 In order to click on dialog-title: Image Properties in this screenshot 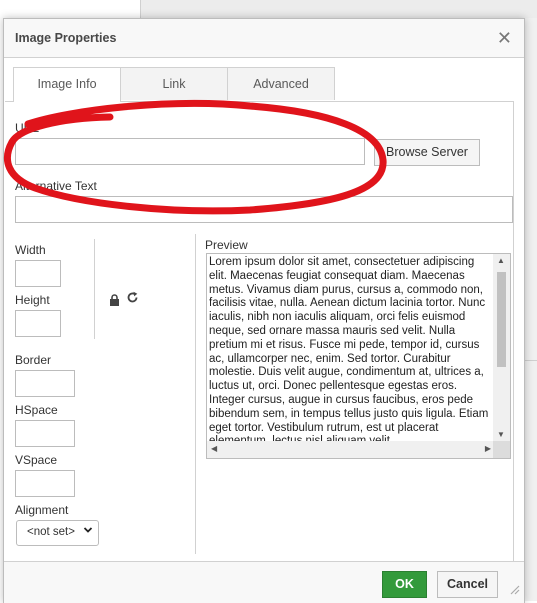, I will do `click(66, 38)`.